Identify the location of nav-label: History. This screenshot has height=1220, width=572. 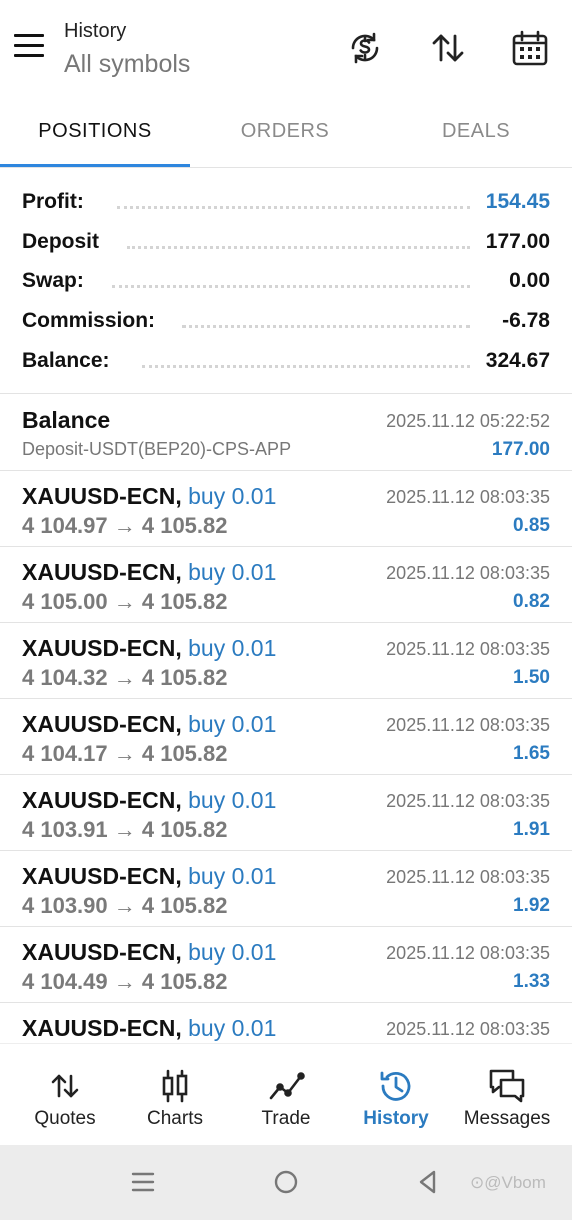
(396, 1118).